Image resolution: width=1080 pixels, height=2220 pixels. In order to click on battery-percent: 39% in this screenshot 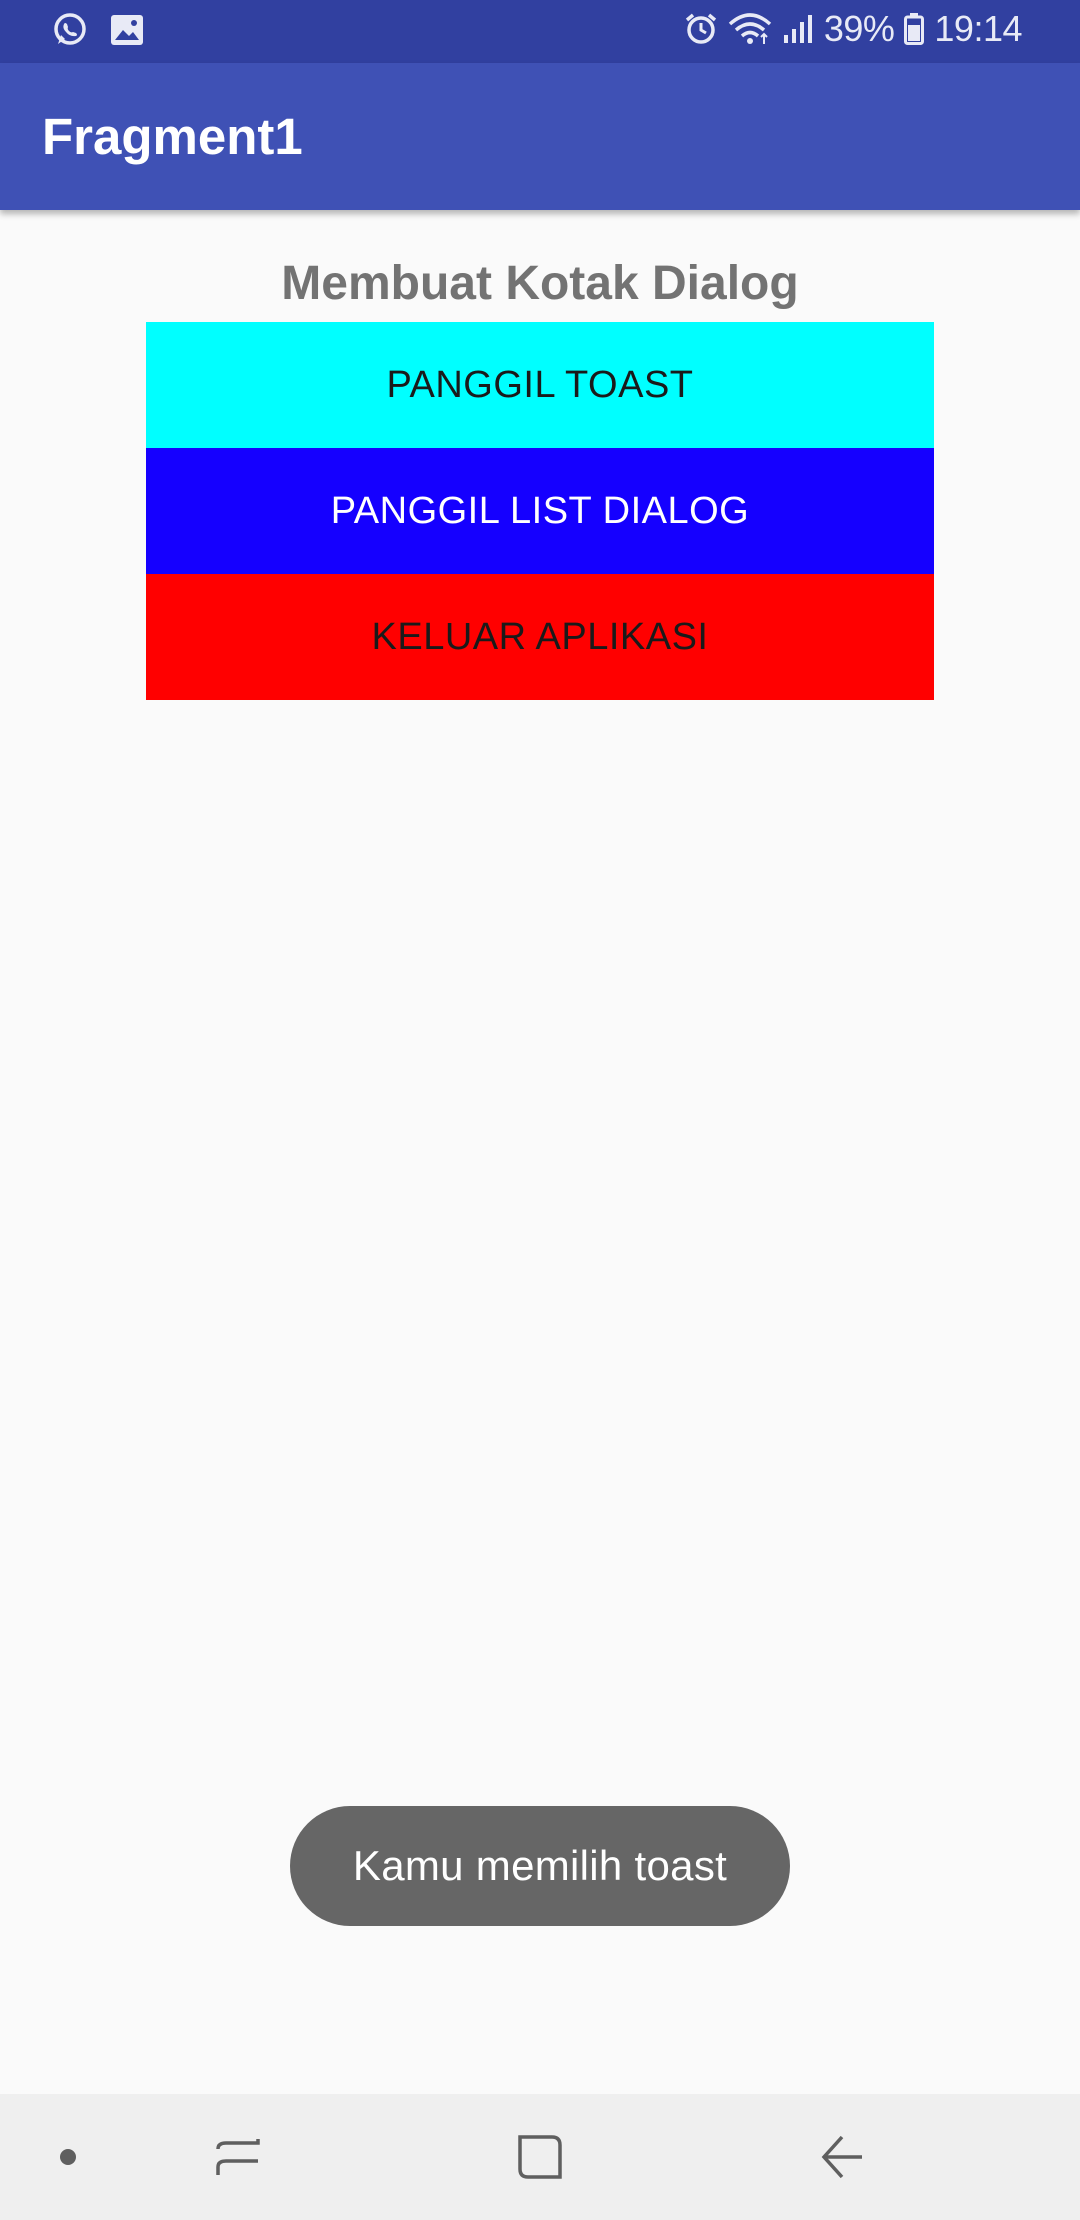, I will do `click(859, 28)`.